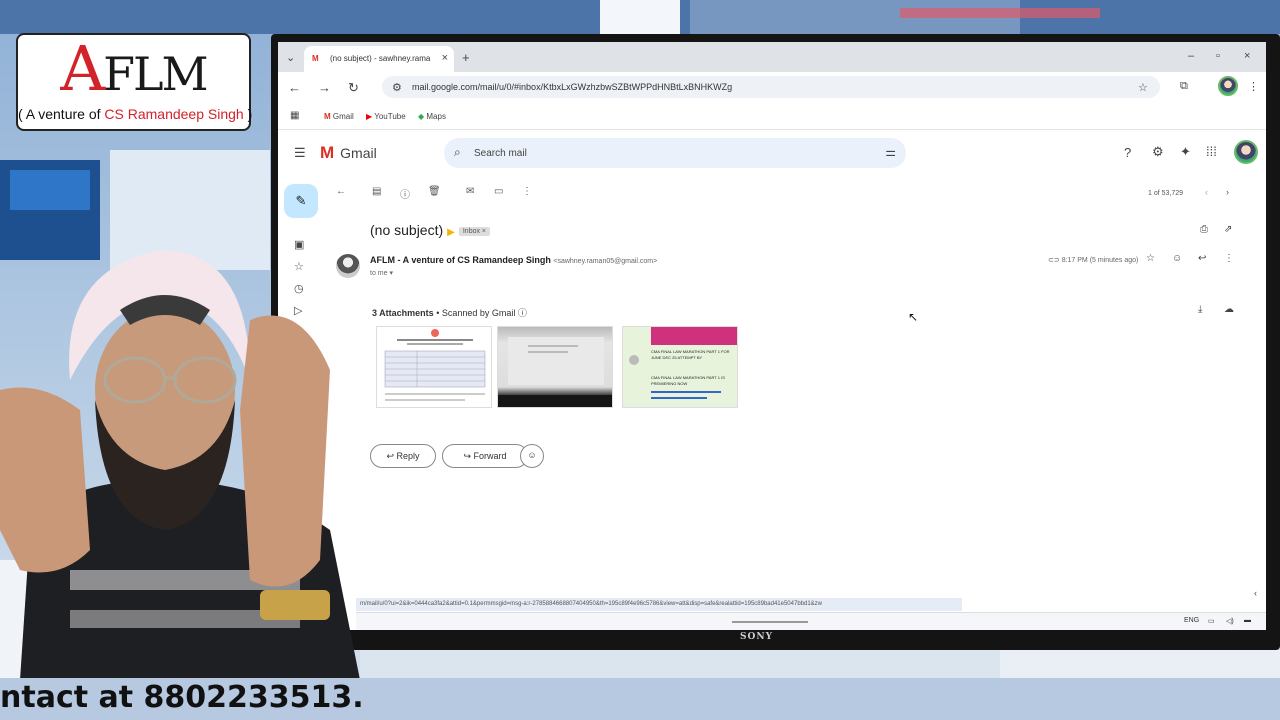 This screenshot has height=720, width=1280. What do you see at coordinates (470, 191) in the screenshot?
I see `mark-unread-icon: ✉` at bounding box center [470, 191].